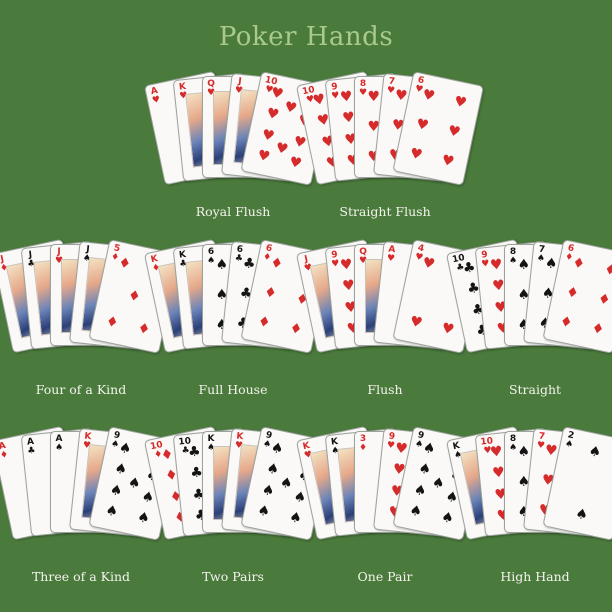  What do you see at coordinates (90, 500) in the screenshot?
I see `hand-three-of-a-kind: A♦♦A♣♣A♠♠K♥9♠♠♠♠♠♠♠♠♠♠` at bounding box center [90, 500].